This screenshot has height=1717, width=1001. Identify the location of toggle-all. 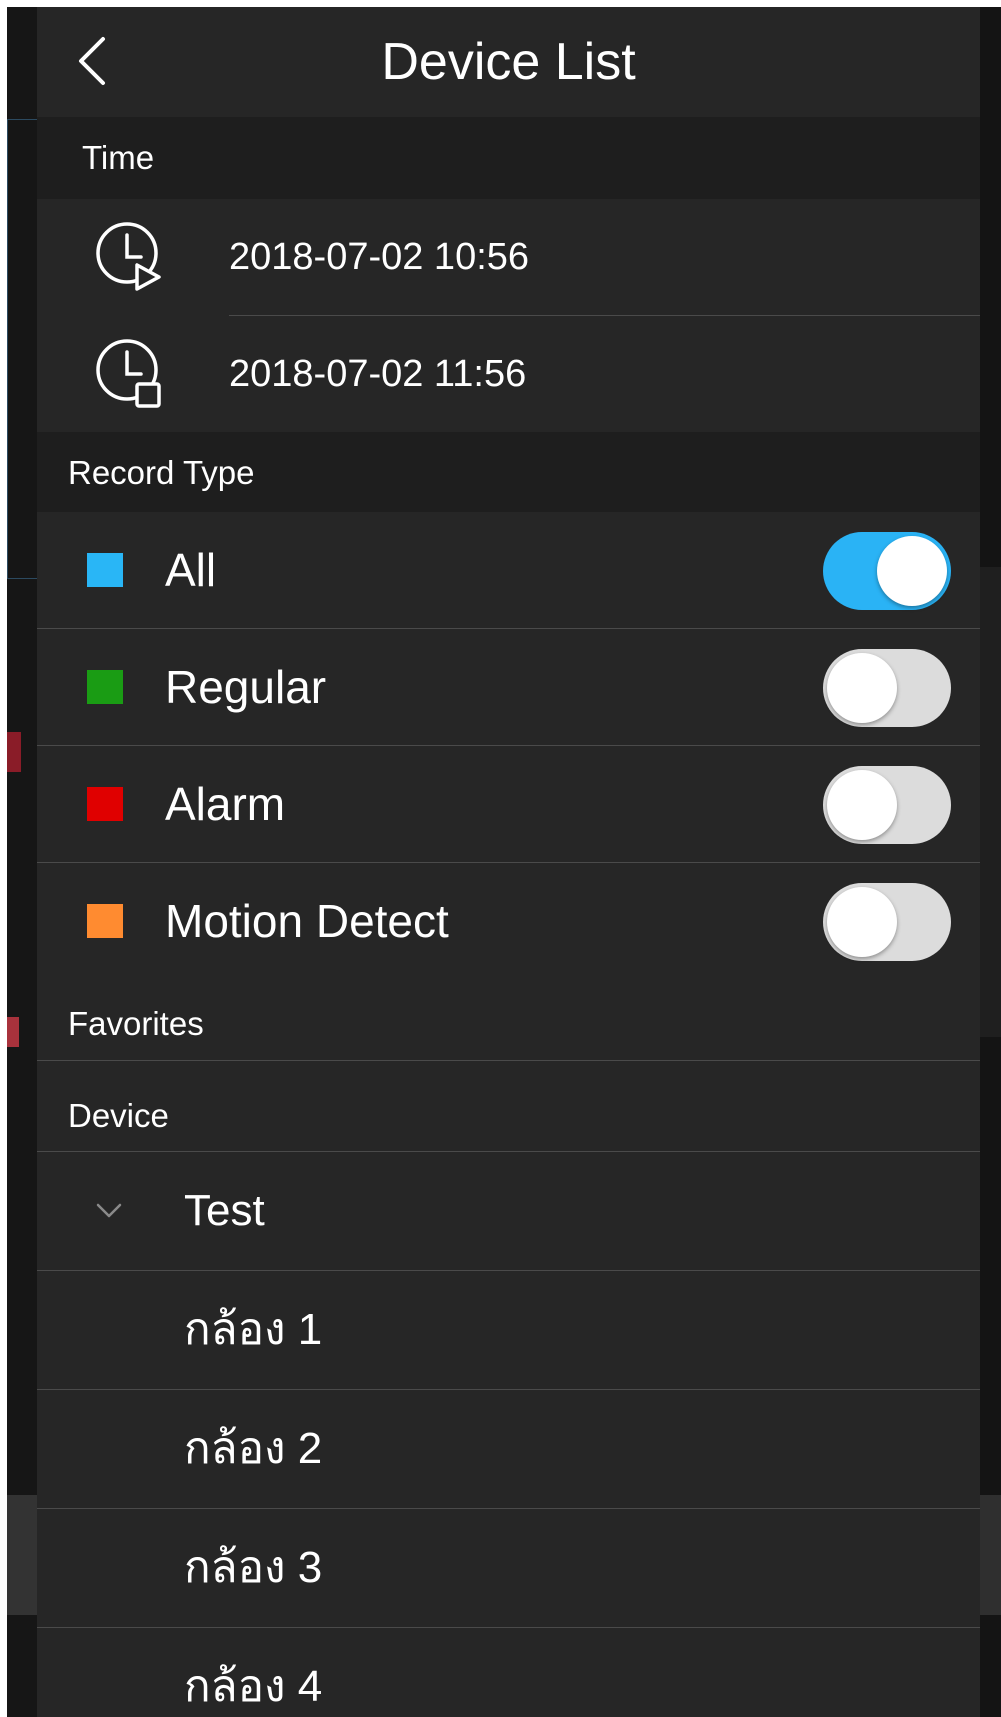
(887, 571).